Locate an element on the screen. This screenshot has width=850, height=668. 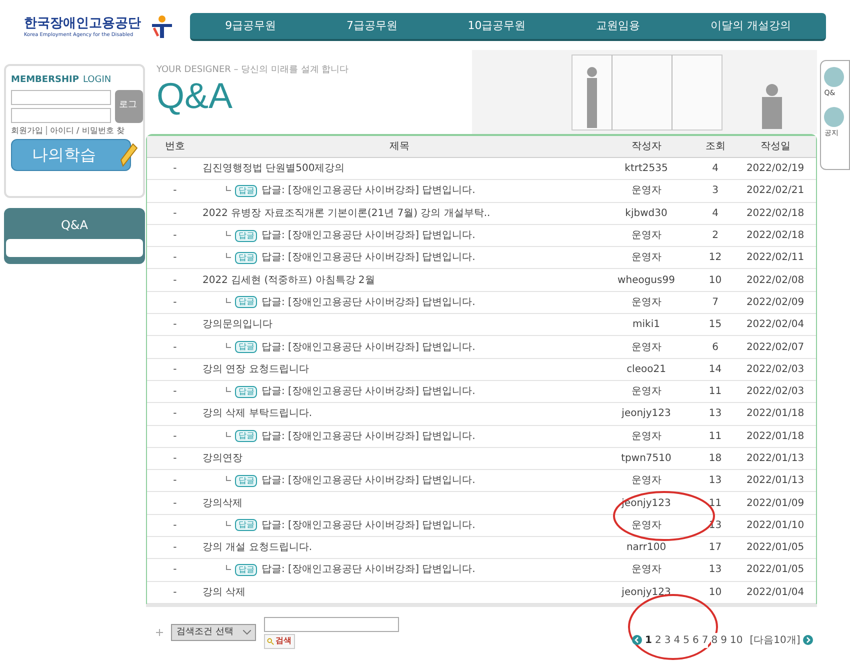
author-cell-text: tpwn7510 is located at coordinates (646, 459).